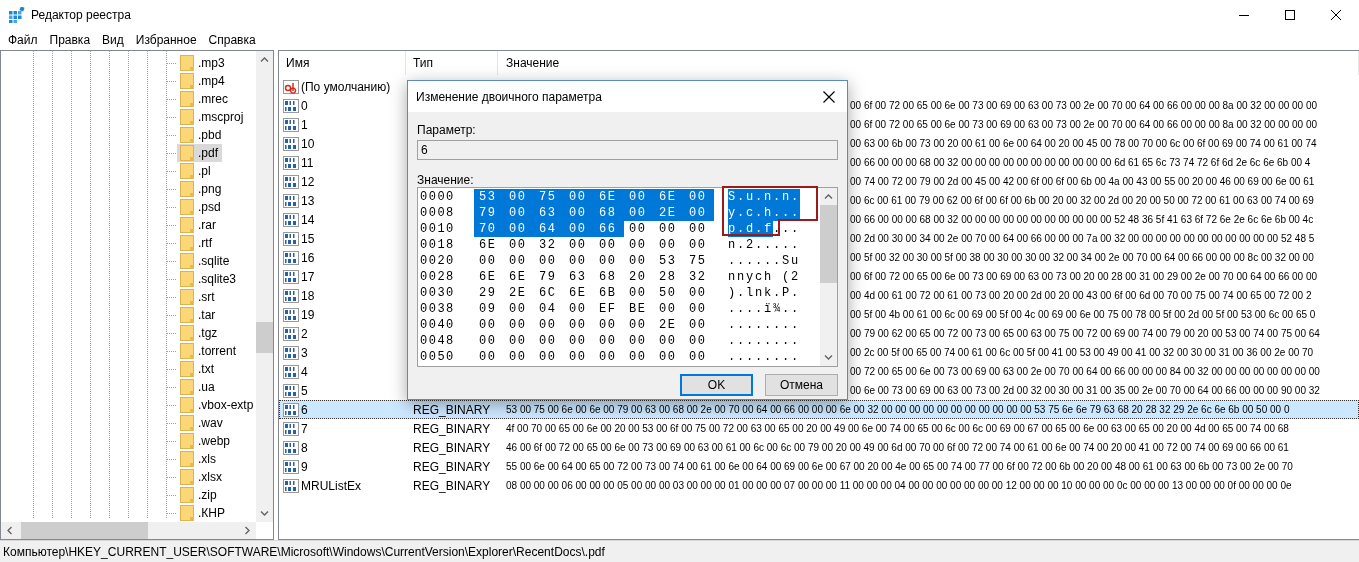  Describe the element at coordinates (70, 40) in the screenshot. I see `menu-item: Правка` at that location.